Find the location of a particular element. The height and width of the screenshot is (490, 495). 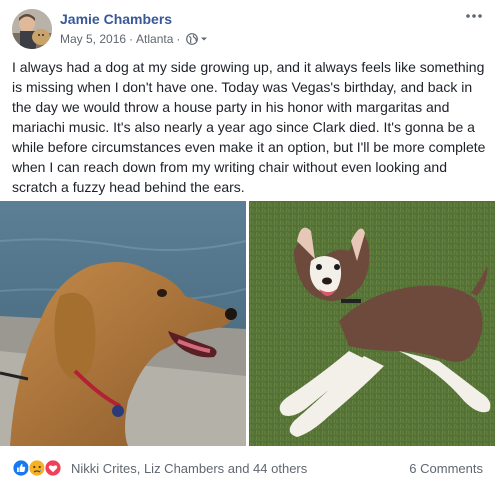

more-horizontal-icon is located at coordinates (474, 16).